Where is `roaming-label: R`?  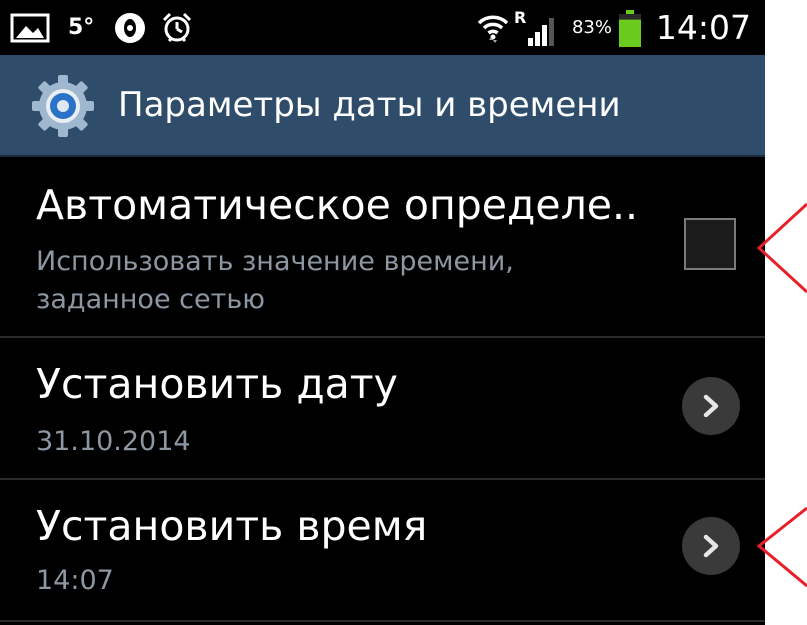
roaming-label: R is located at coordinates (520, 17).